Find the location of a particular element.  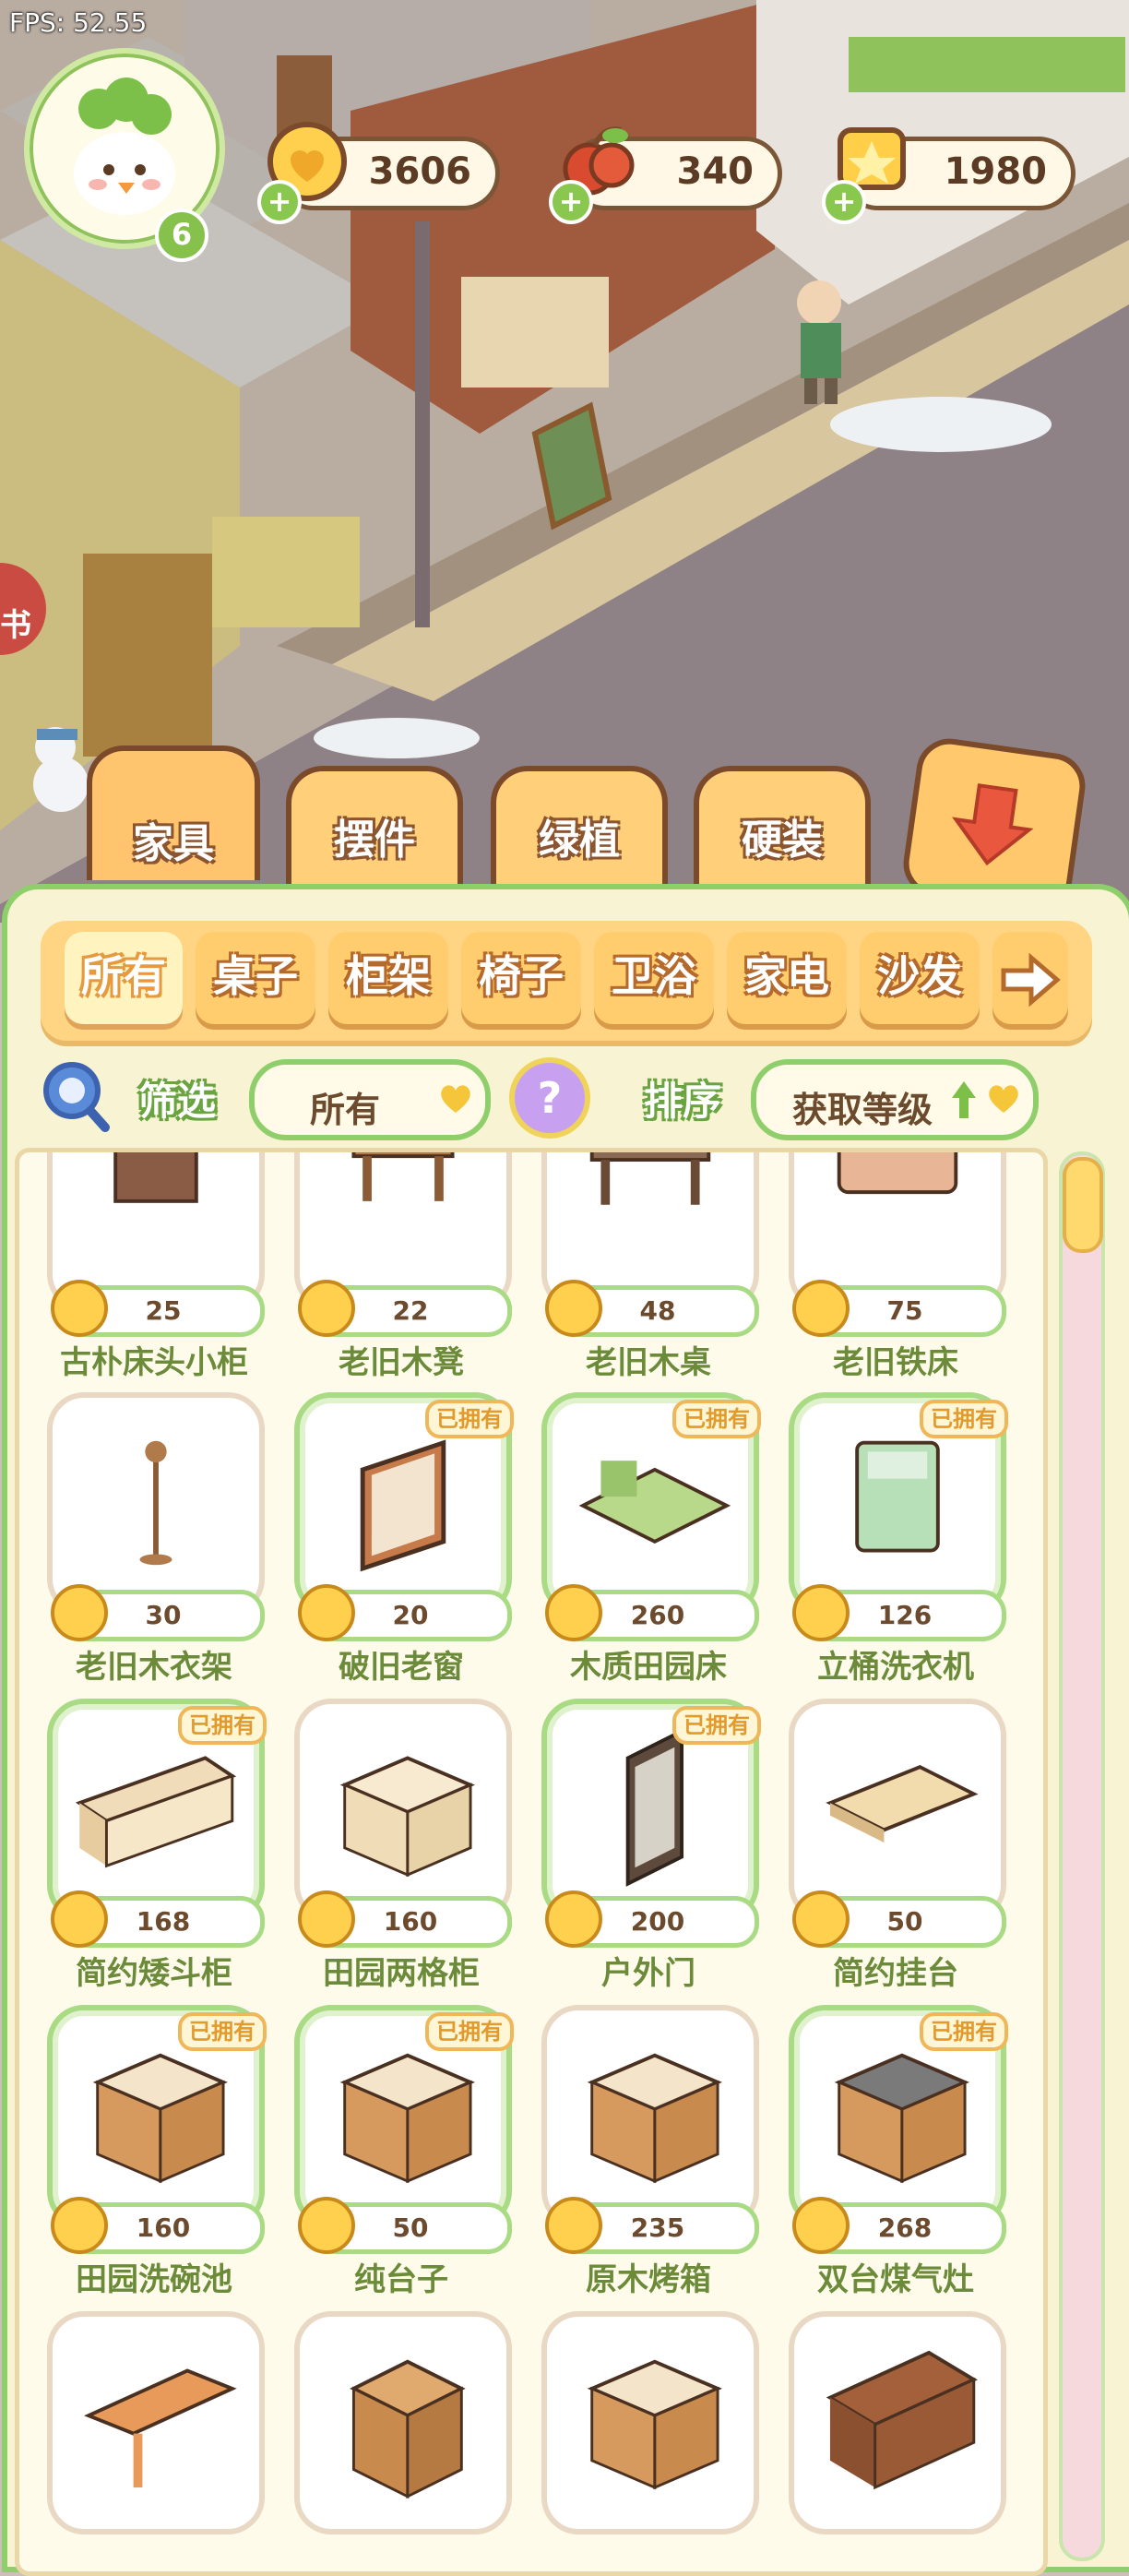

arrow-up-icon is located at coordinates (964, 1099).